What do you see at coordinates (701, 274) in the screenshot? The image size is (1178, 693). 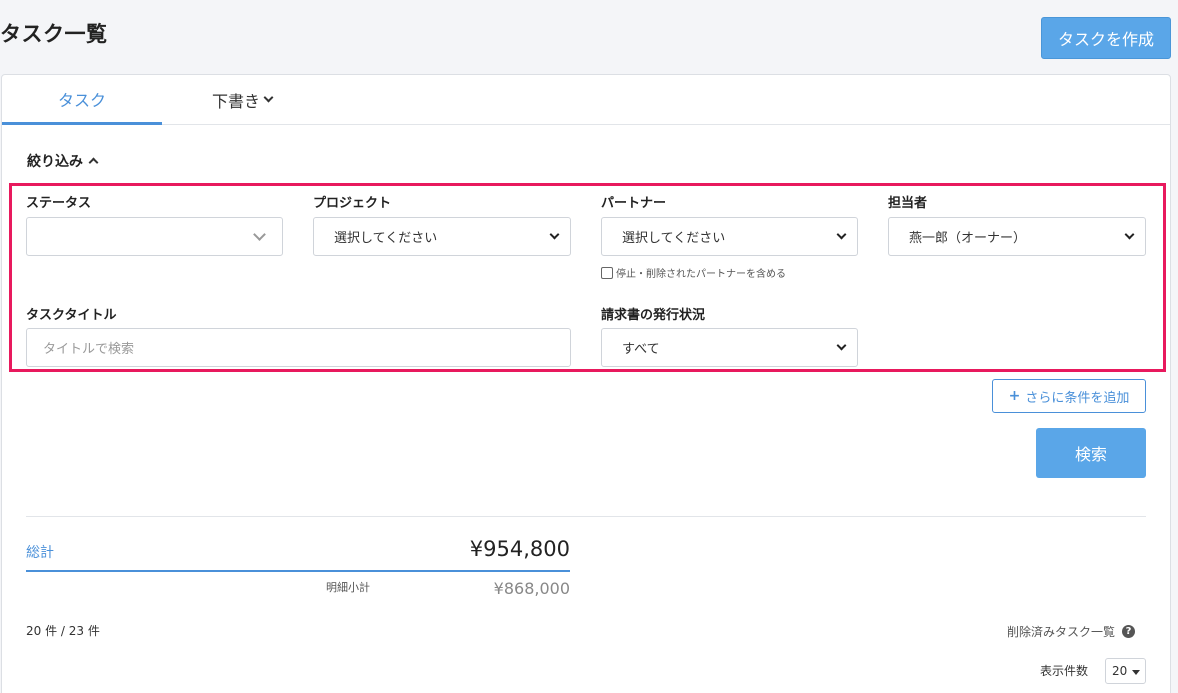 I see `include-stopped-partners-label: 停止・削除されたパートナーを含める` at bounding box center [701, 274].